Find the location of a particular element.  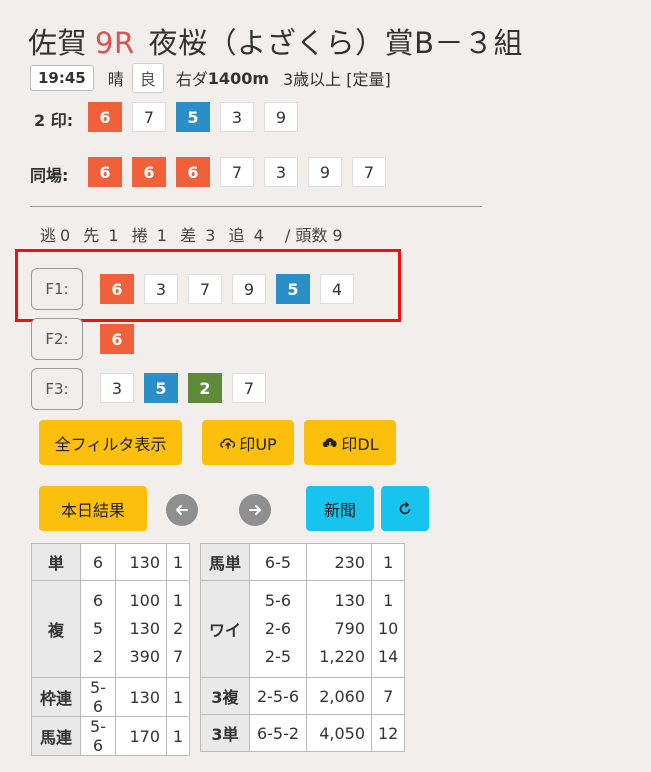

popularity: 127 is located at coordinates (178, 629).